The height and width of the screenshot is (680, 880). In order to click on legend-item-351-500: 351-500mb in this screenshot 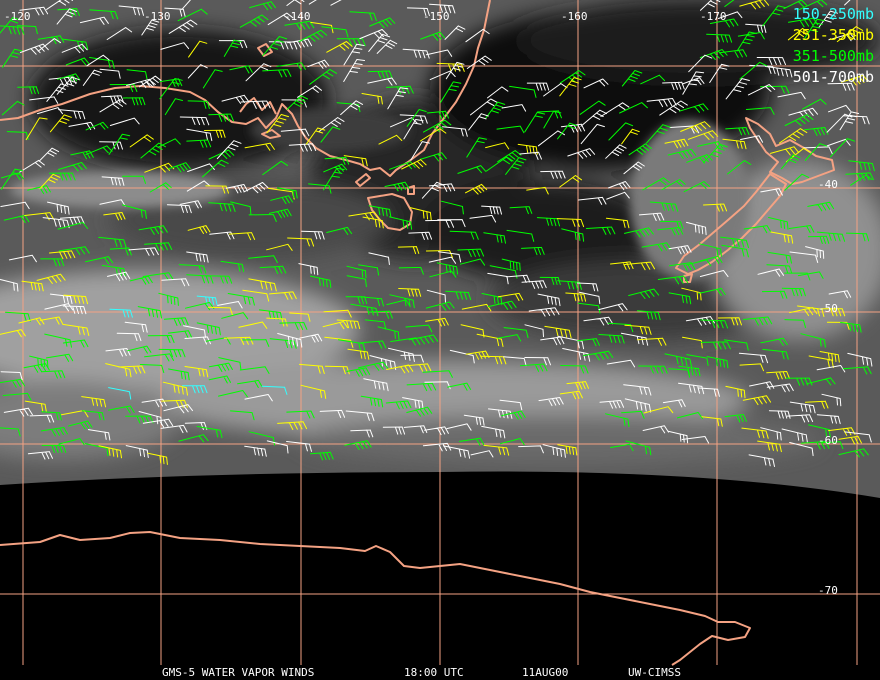, I will do `click(833, 56)`.